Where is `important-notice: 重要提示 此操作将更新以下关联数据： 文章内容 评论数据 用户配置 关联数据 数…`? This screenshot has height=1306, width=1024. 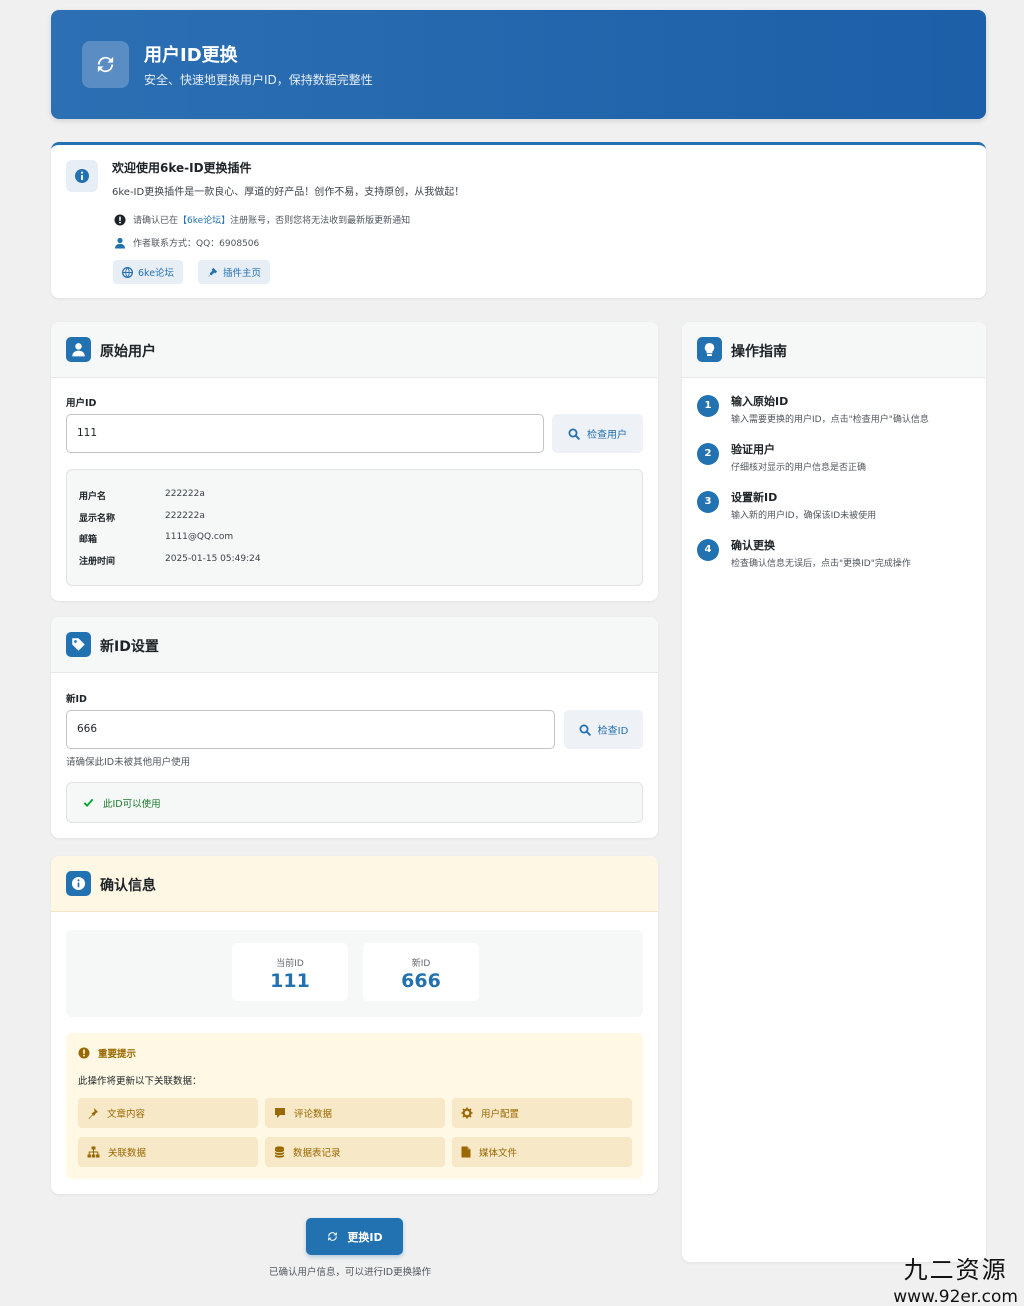
important-notice: 重要提示 此操作将更新以下关联数据： 文章内容 评论数据 用户配置 关联数据 数… is located at coordinates (354, 1106).